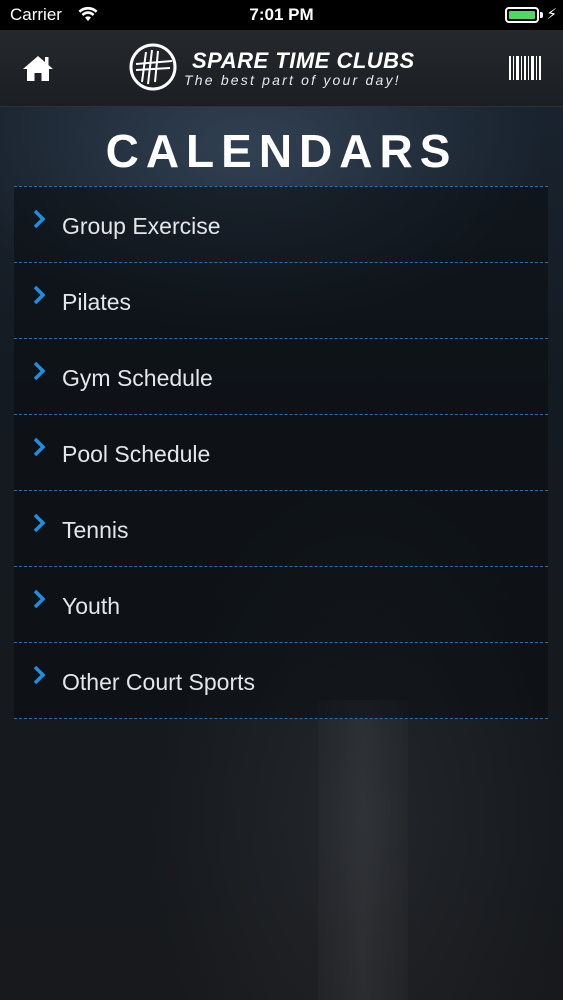  I want to click on calendar-item-label: Group Exercise, so click(141, 226).